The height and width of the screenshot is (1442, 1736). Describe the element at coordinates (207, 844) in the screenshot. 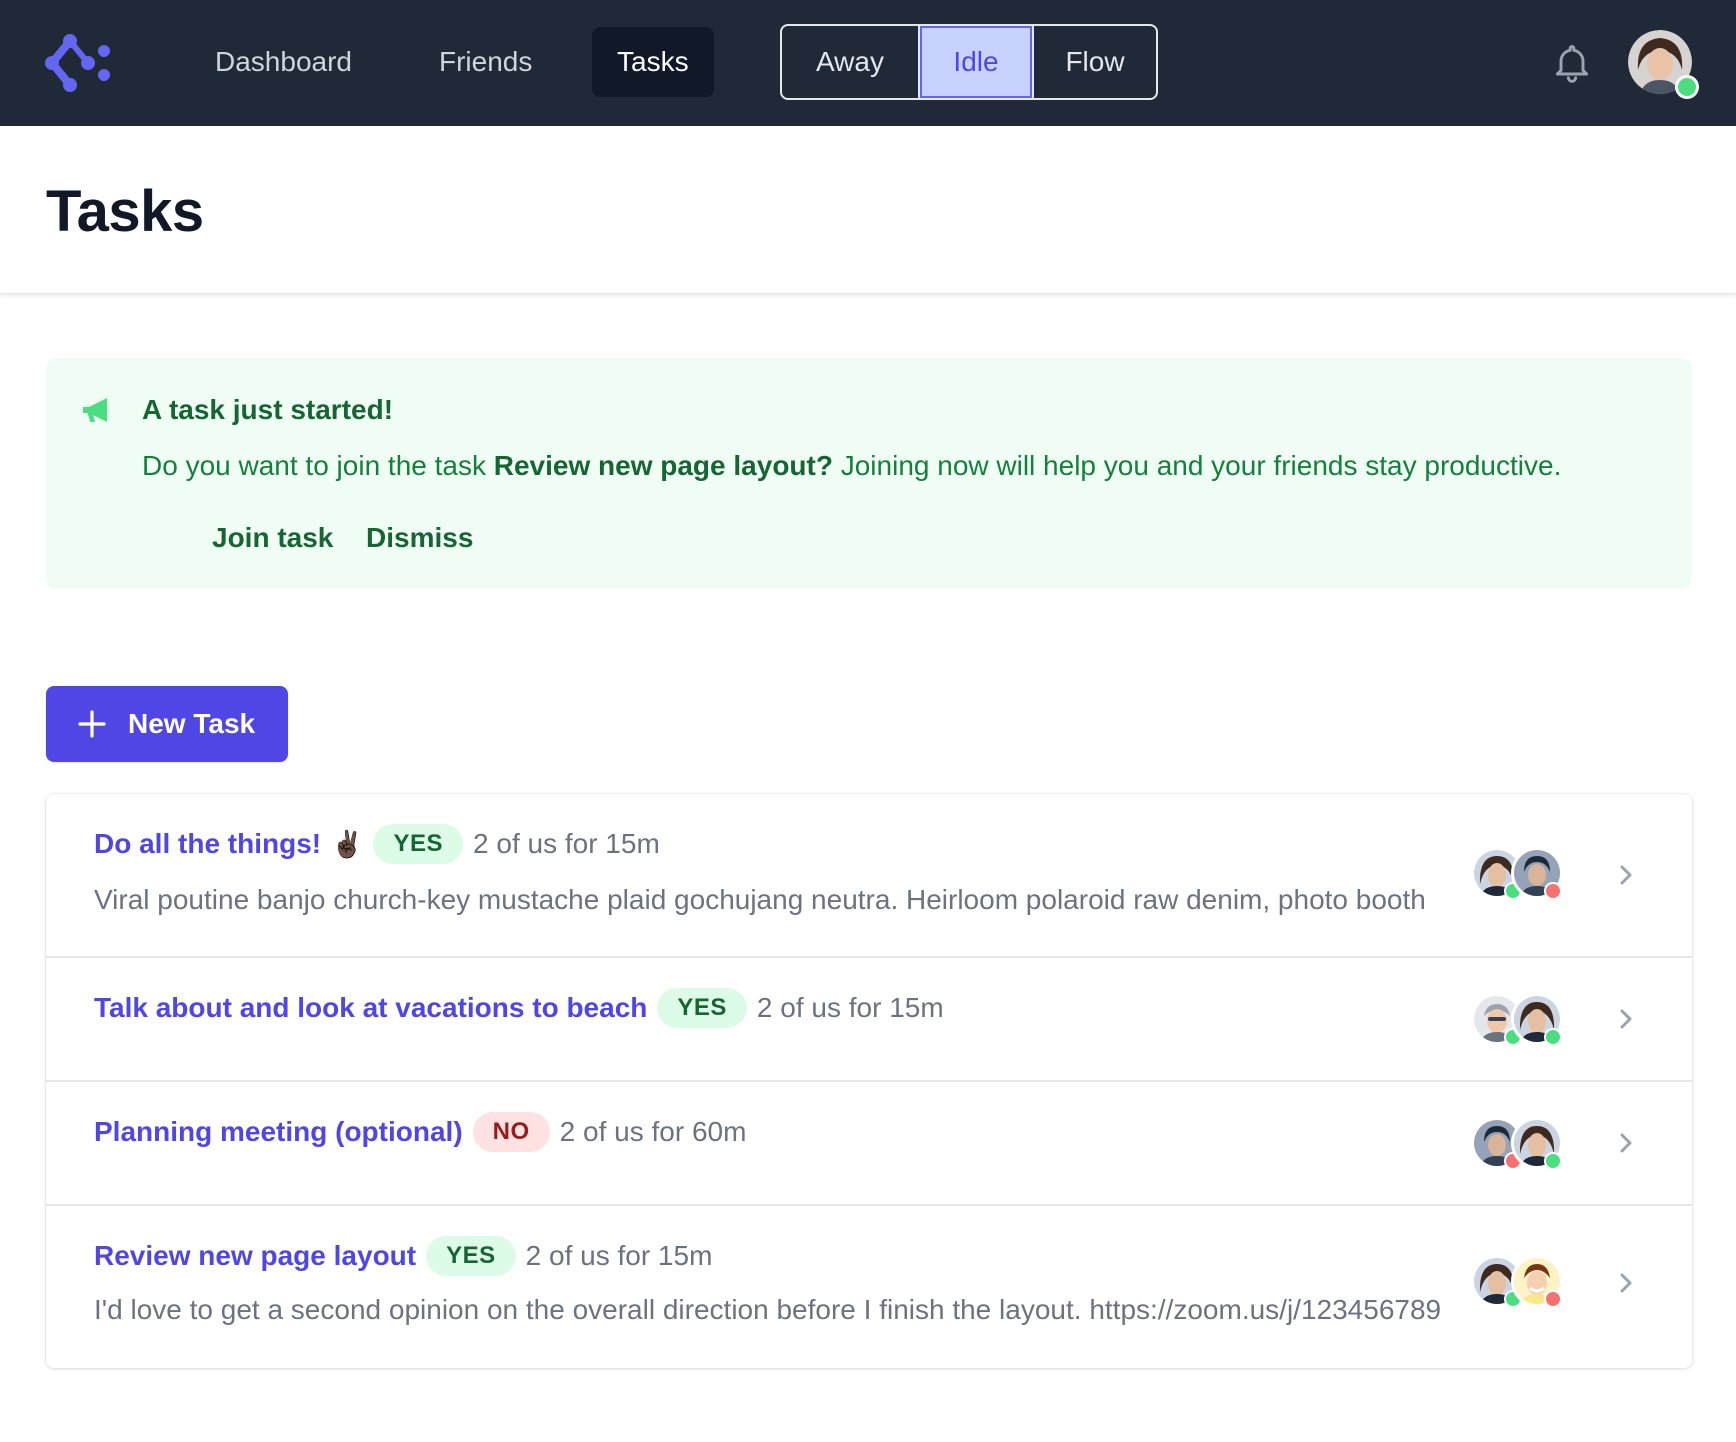

I see `task-title: Do all the things!` at that location.